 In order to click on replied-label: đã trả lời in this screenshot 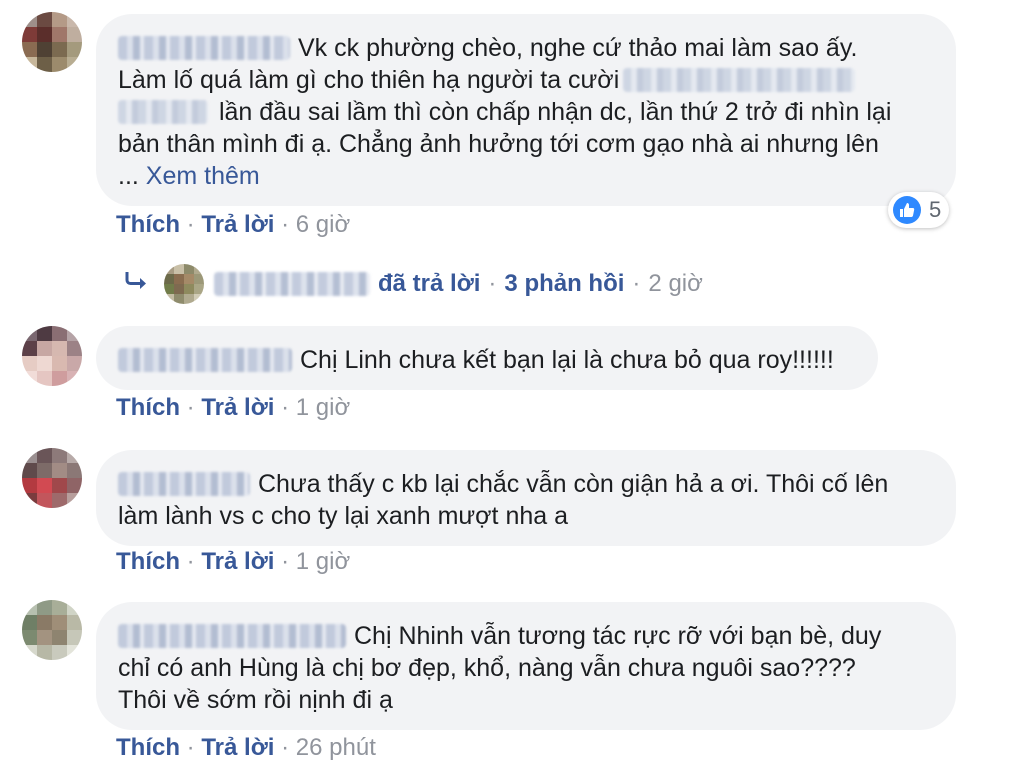, I will do `click(429, 284)`.